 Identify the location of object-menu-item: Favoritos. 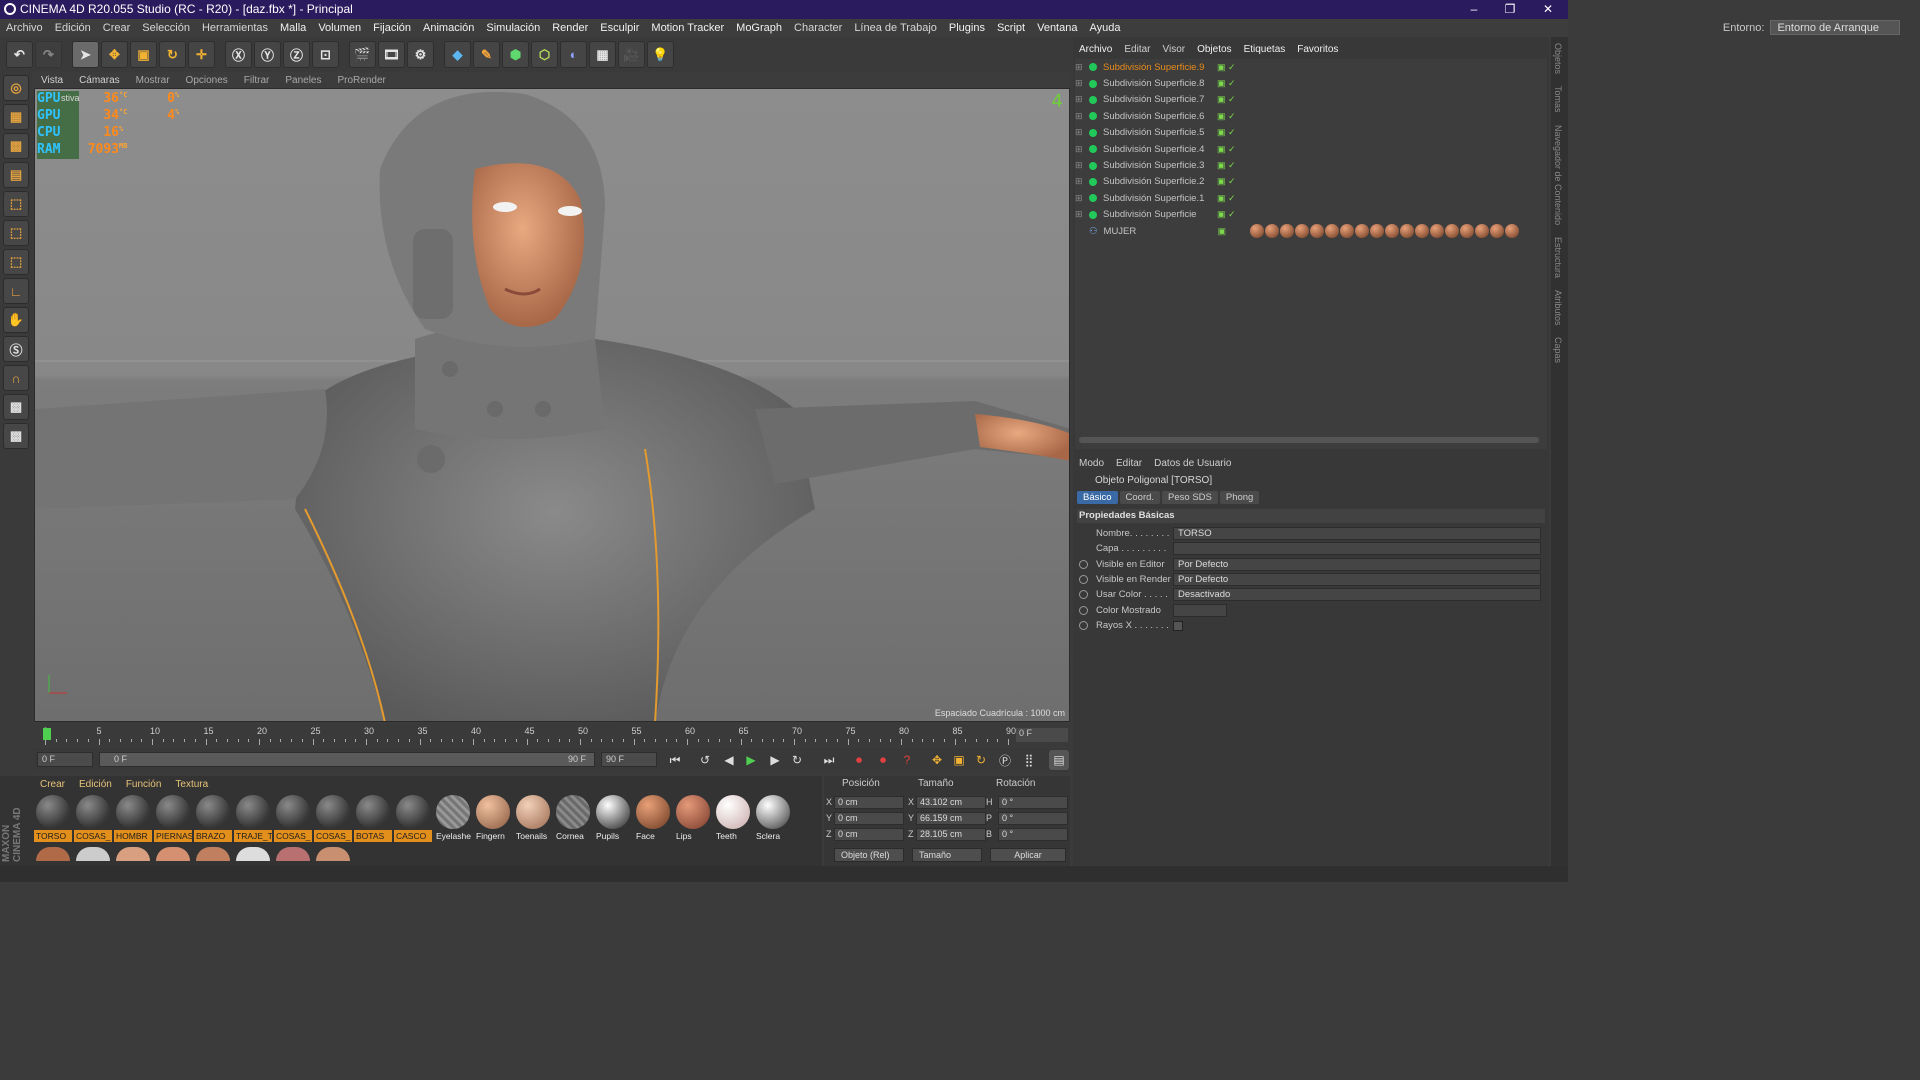
(1317, 49).